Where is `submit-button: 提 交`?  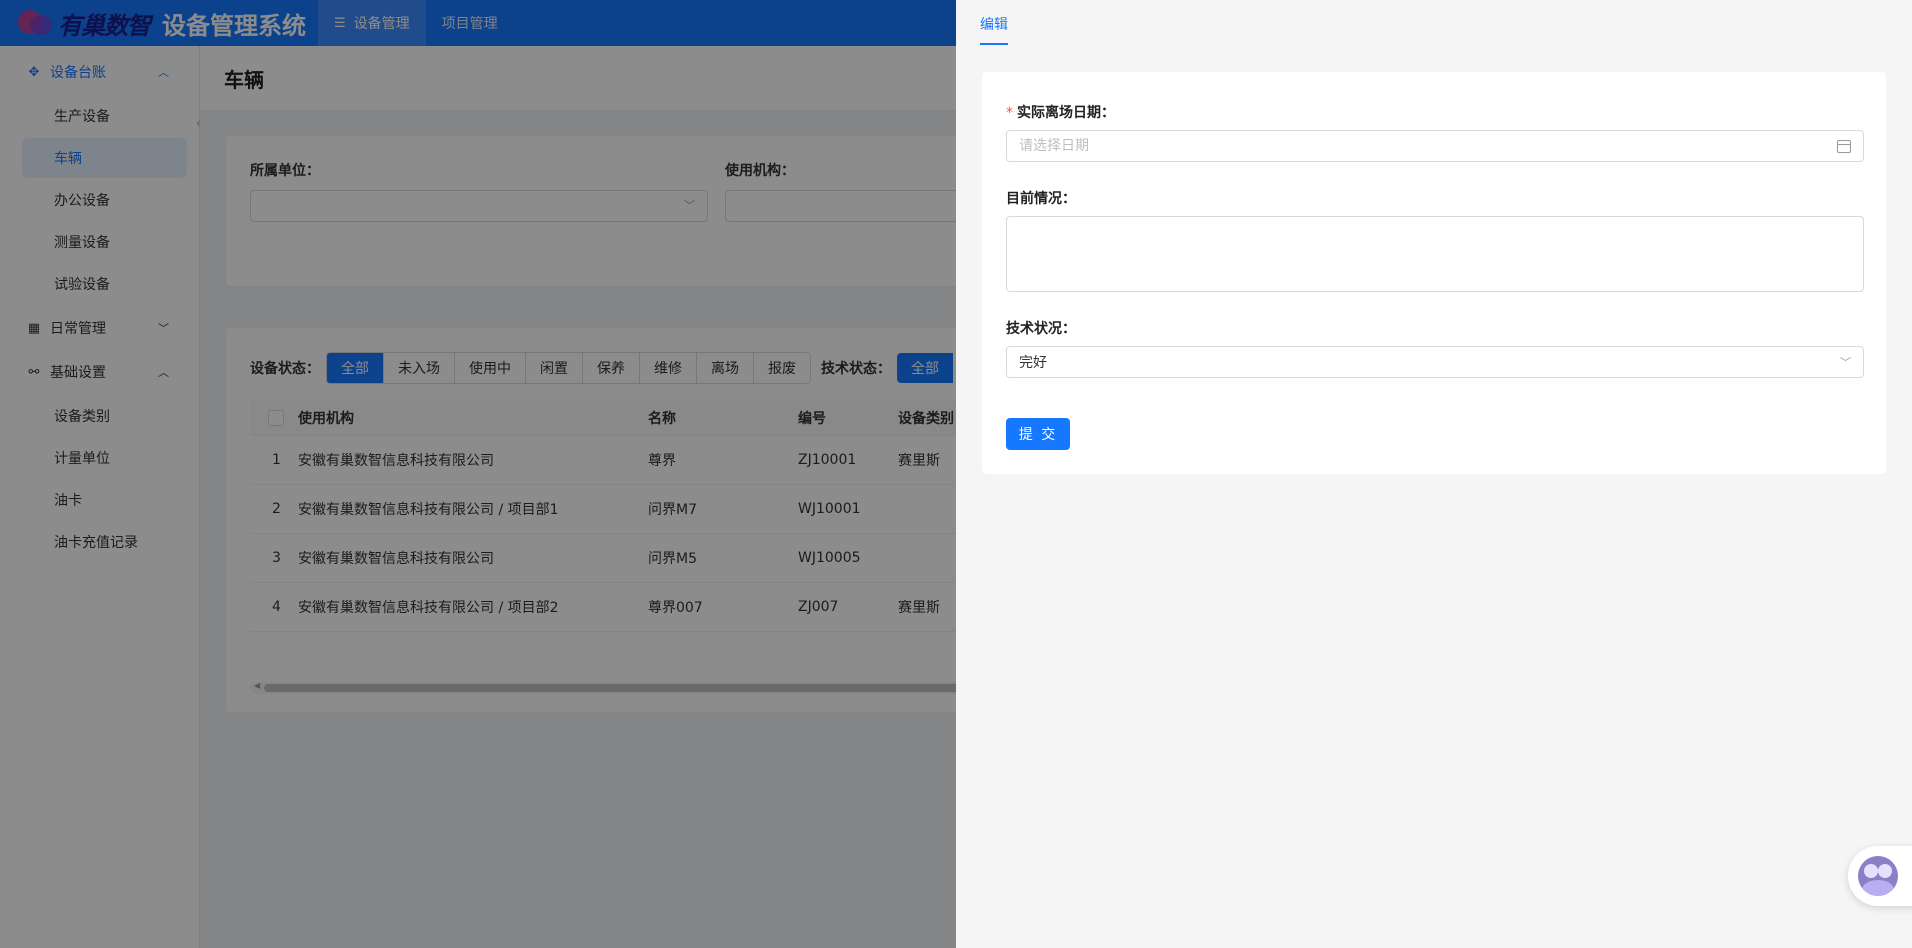 submit-button: 提 交 is located at coordinates (1038, 434).